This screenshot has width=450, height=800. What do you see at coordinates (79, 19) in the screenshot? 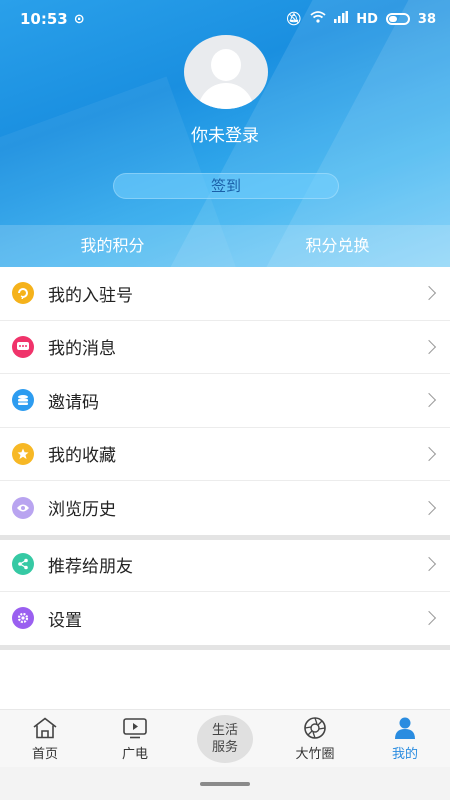
I see `sync-status-icon: ⊙` at bounding box center [79, 19].